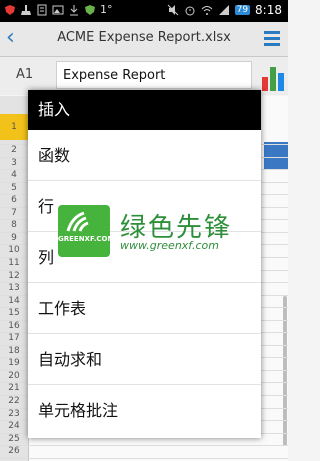 This screenshot has width=320, height=461. Describe the element at coordinates (169, 245) in the screenshot. I see `watermark-url: www.greenxf.com` at that location.